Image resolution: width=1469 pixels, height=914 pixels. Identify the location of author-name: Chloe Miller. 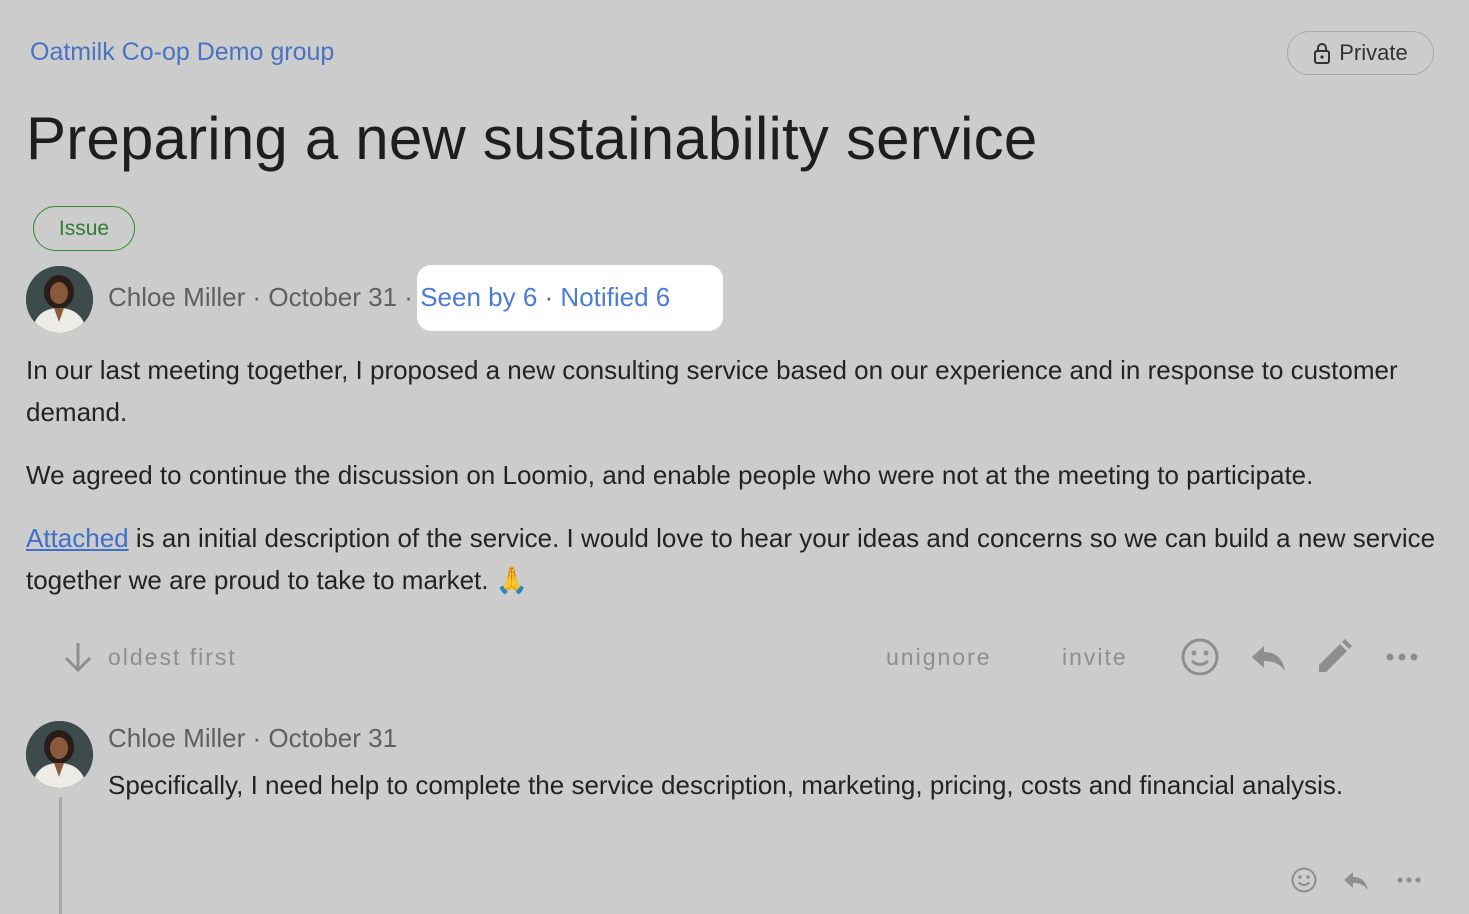
(176, 297).